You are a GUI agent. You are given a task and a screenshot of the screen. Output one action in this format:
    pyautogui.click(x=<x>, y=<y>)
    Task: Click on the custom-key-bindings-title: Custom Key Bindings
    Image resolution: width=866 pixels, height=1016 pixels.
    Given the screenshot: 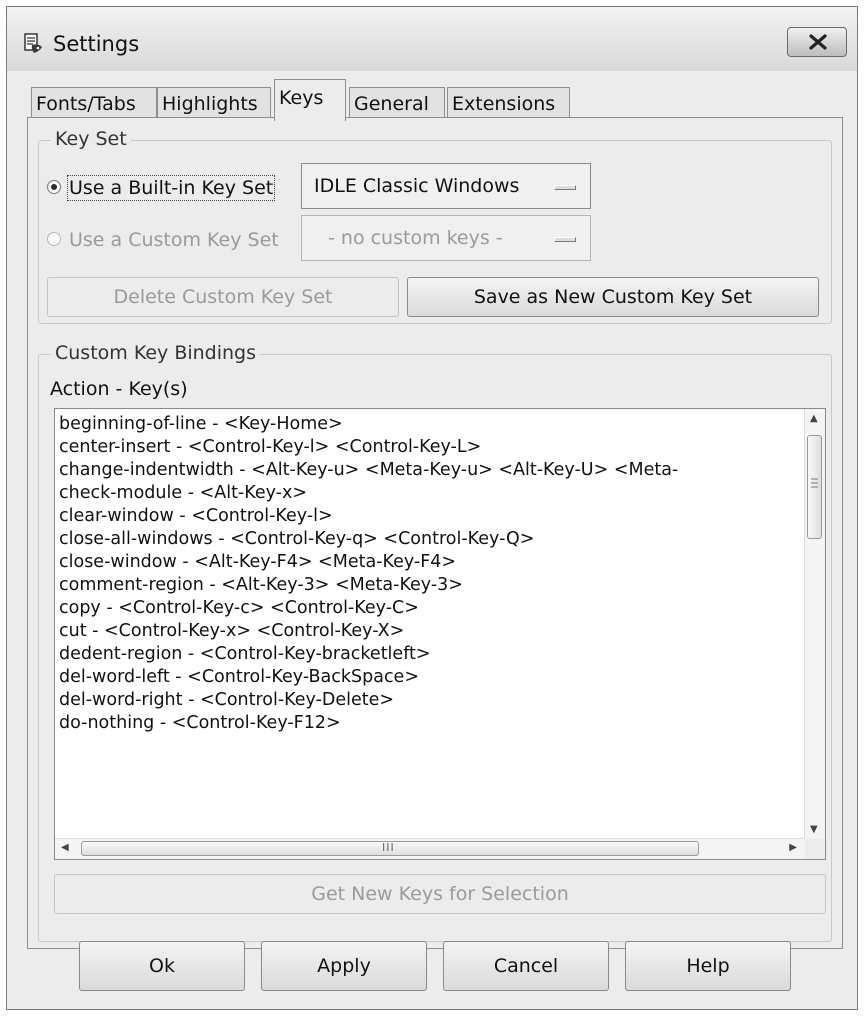 What is the action you would take?
    pyautogui.click(x=156, y=353)
    